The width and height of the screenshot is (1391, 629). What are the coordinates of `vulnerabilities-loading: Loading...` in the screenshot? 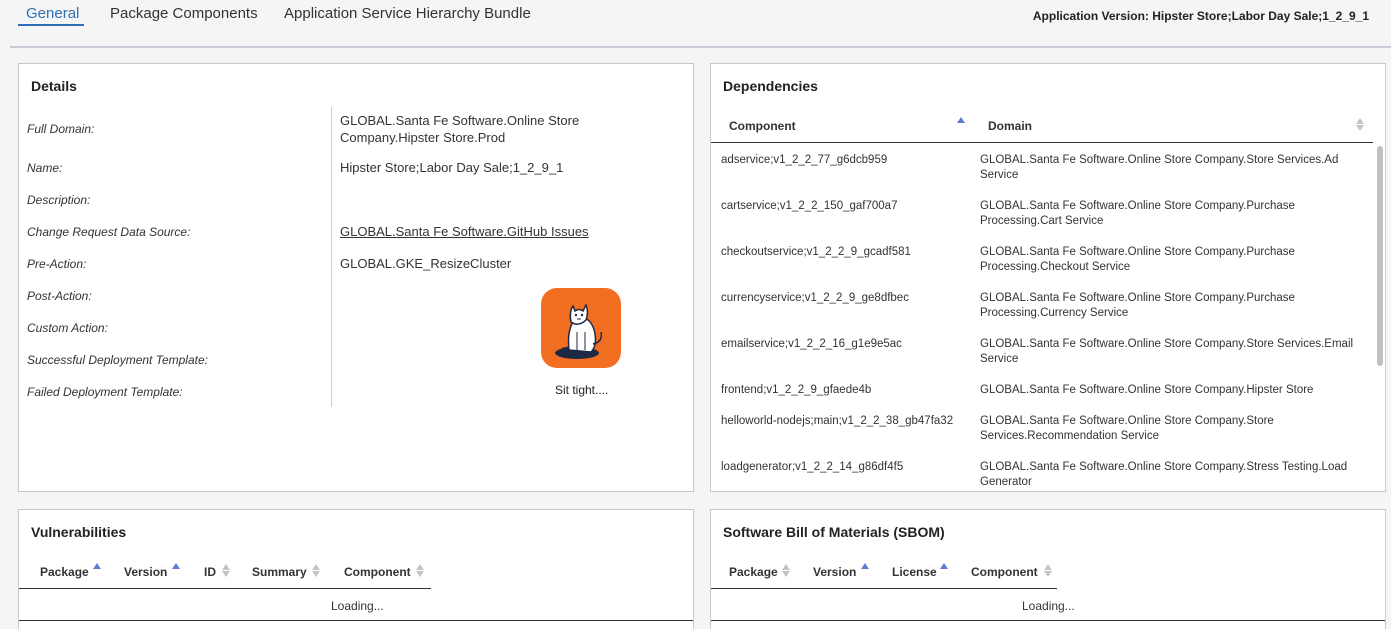 It's located at (357, 606).